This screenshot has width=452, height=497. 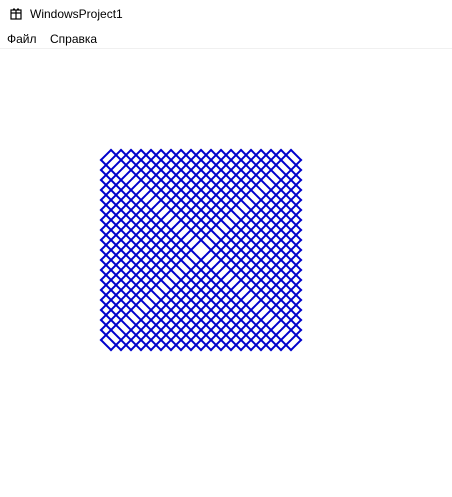 I want to click on app-window-icon, so click(x=16, y=14).